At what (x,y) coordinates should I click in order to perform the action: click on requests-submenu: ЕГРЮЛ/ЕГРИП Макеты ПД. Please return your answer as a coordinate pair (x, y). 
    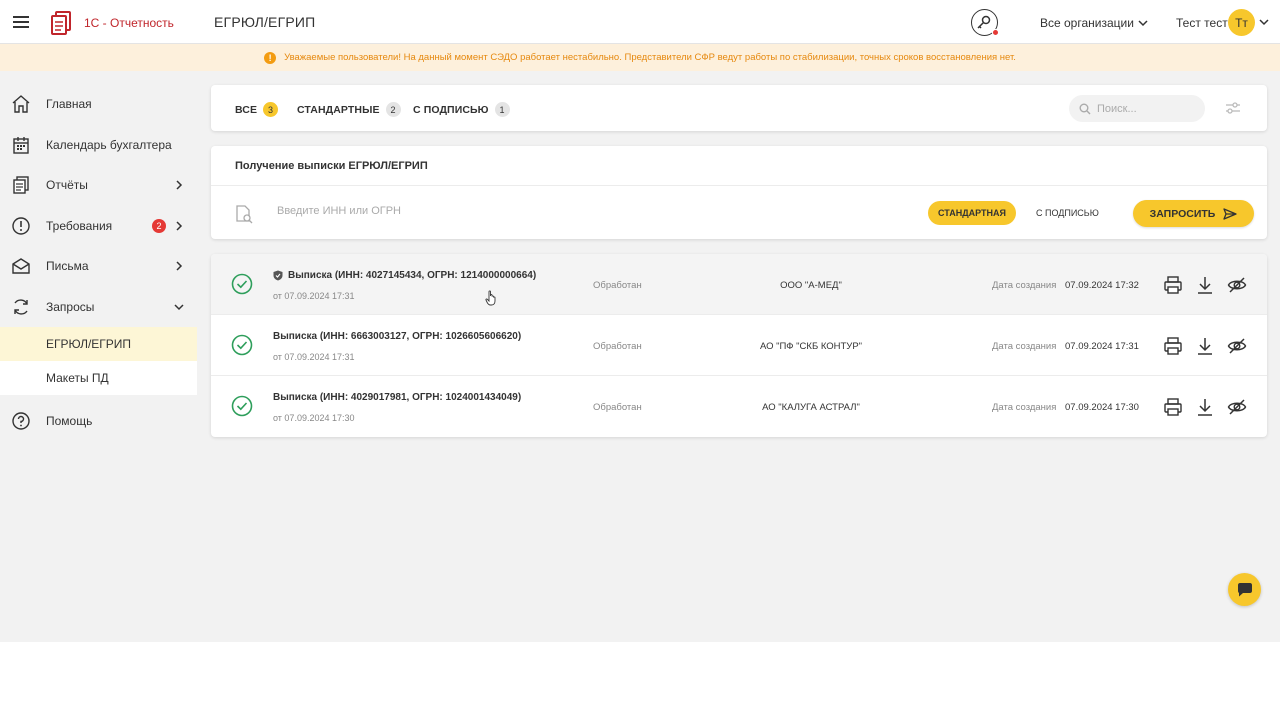
    Looking at the image, I should click on (98, 361).